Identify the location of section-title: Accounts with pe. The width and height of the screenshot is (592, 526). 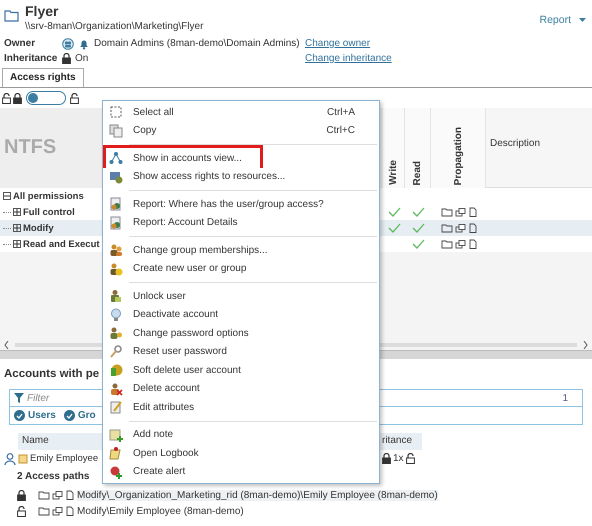
(51, 374).